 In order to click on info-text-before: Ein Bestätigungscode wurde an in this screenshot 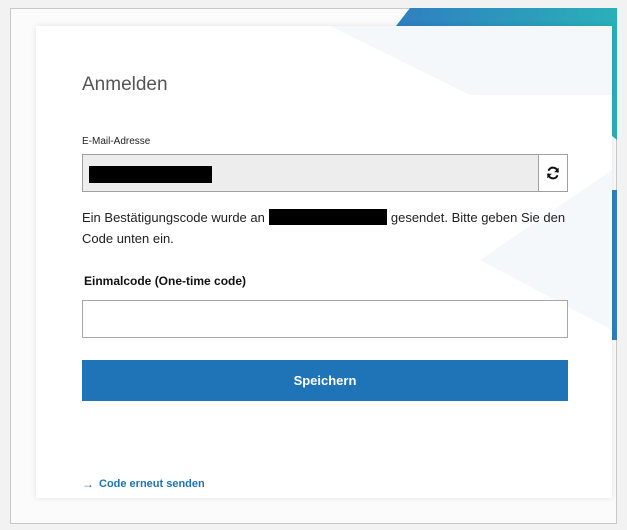, I will do `click(173, 217)`.